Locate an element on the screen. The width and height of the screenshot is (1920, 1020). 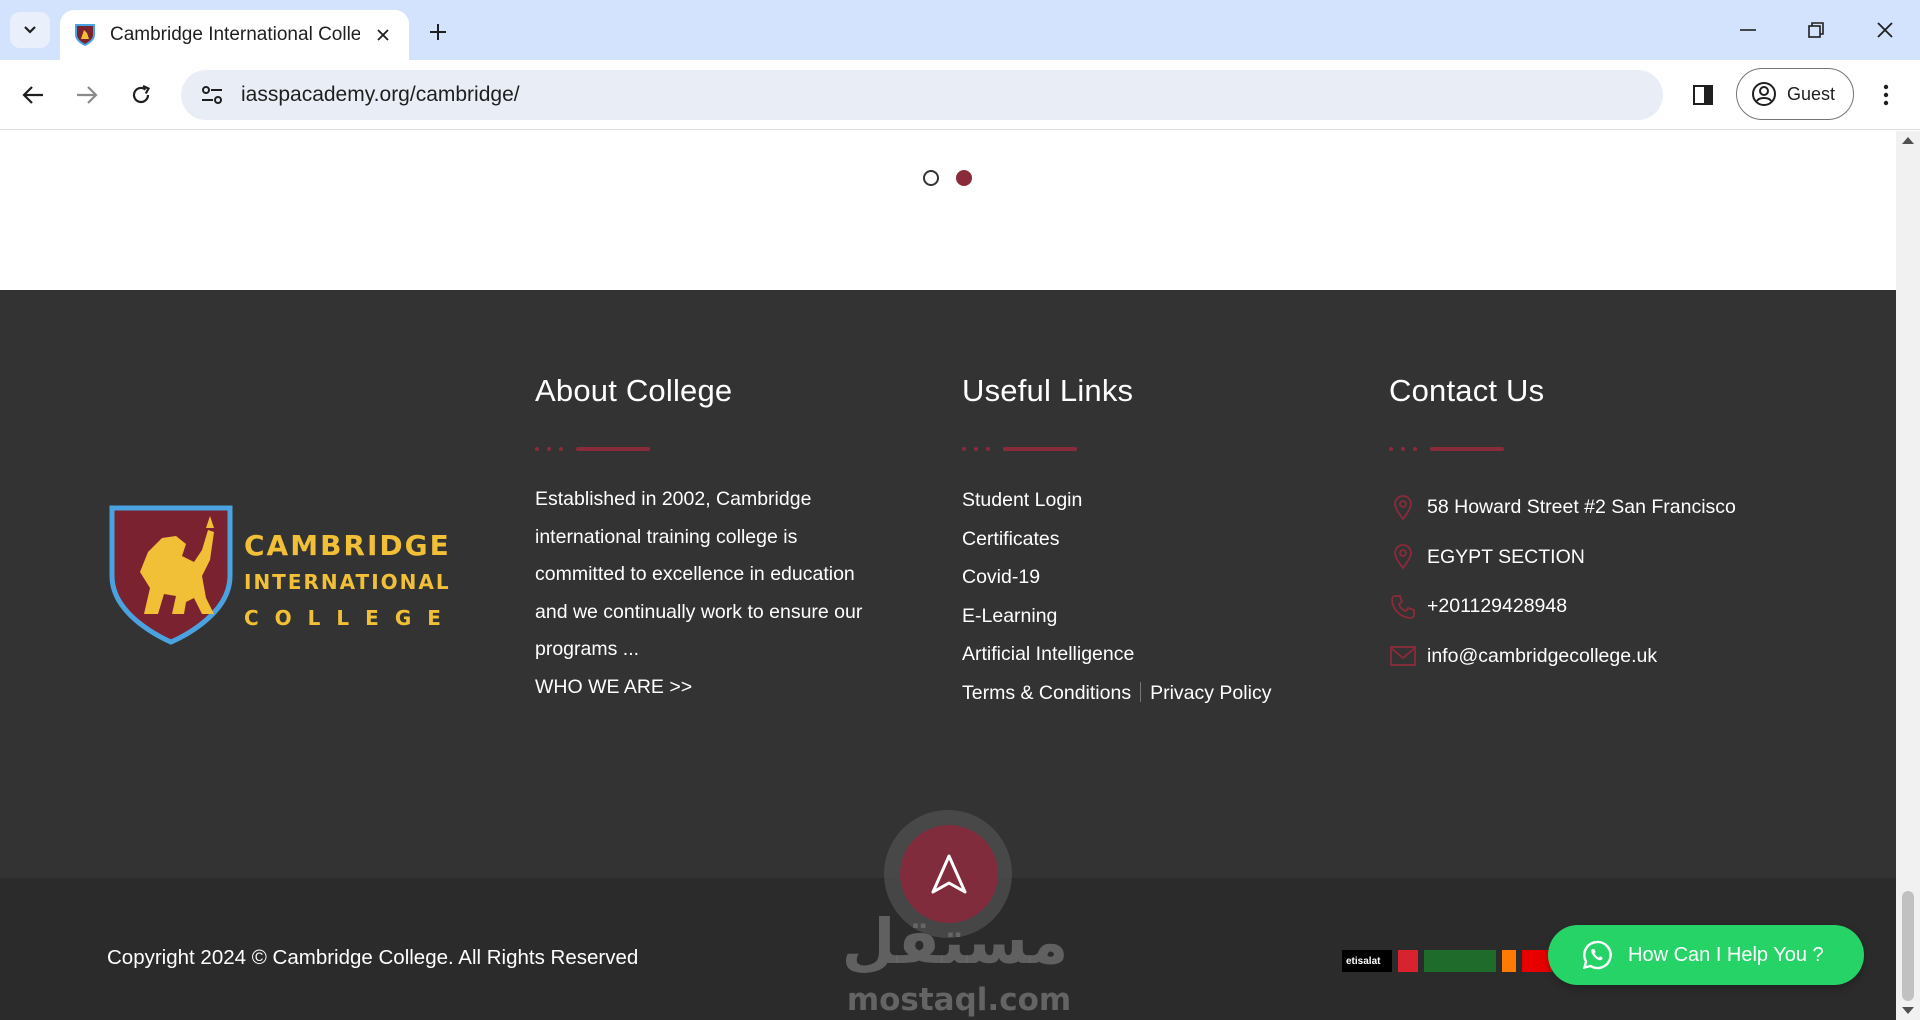
email-text: info@cambridgecollege.uk is located at coordinates (1542, 656).